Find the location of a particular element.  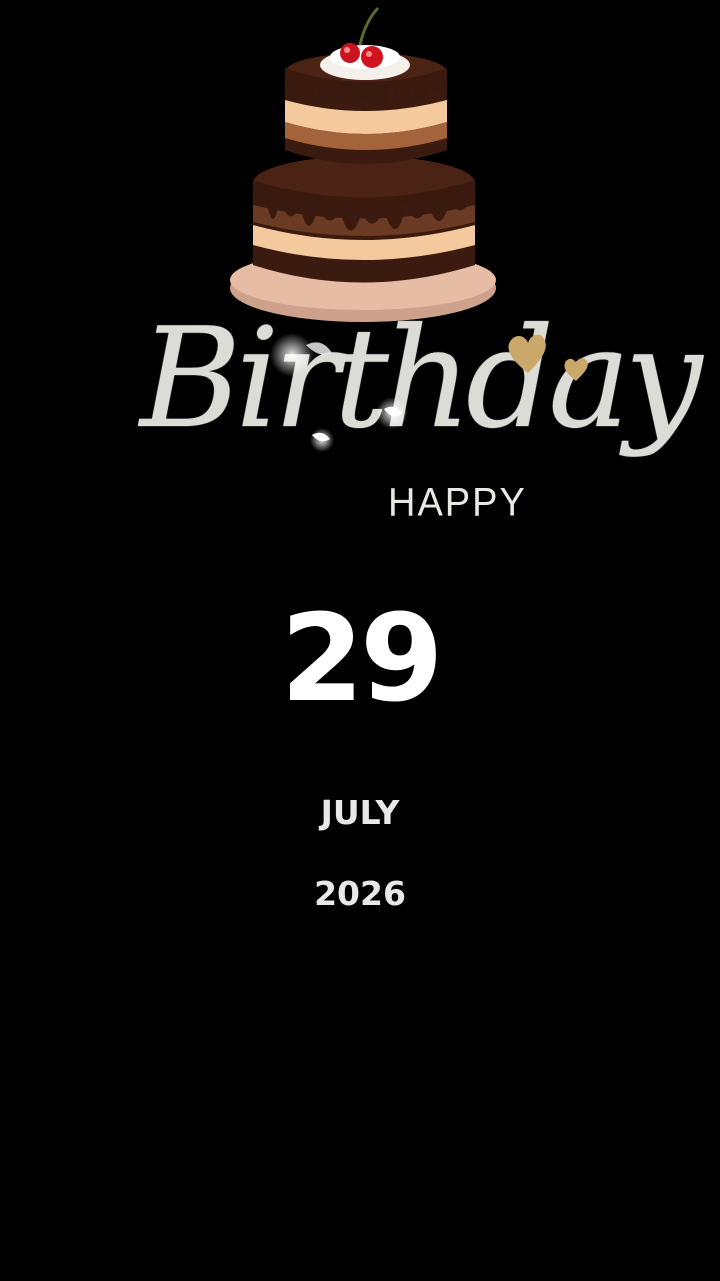

date-month: JULY is located at coordinates (360, 812).